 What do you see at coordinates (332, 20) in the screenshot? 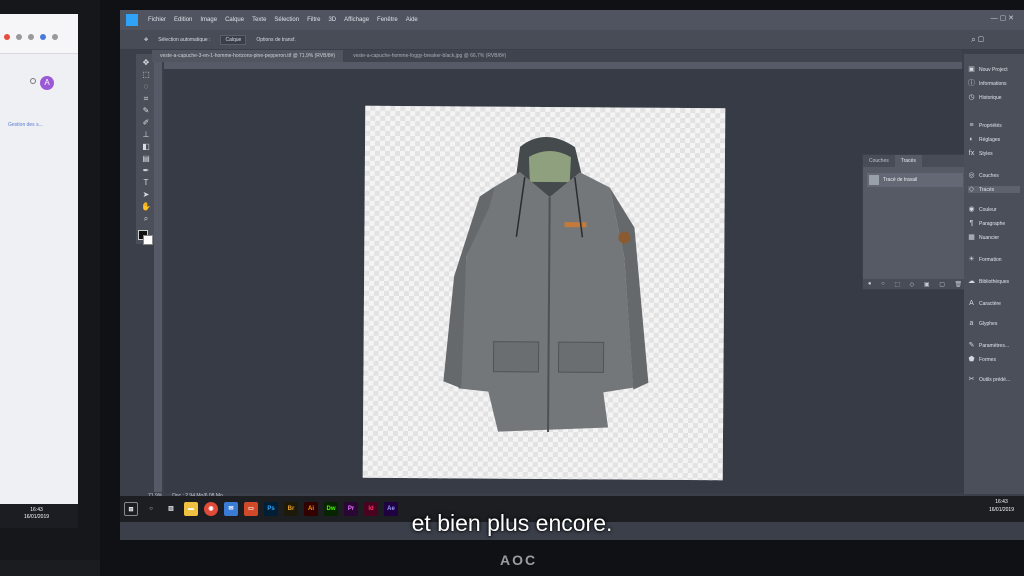
I see `menu-3d: 3D` at bounding box center [332, 20].